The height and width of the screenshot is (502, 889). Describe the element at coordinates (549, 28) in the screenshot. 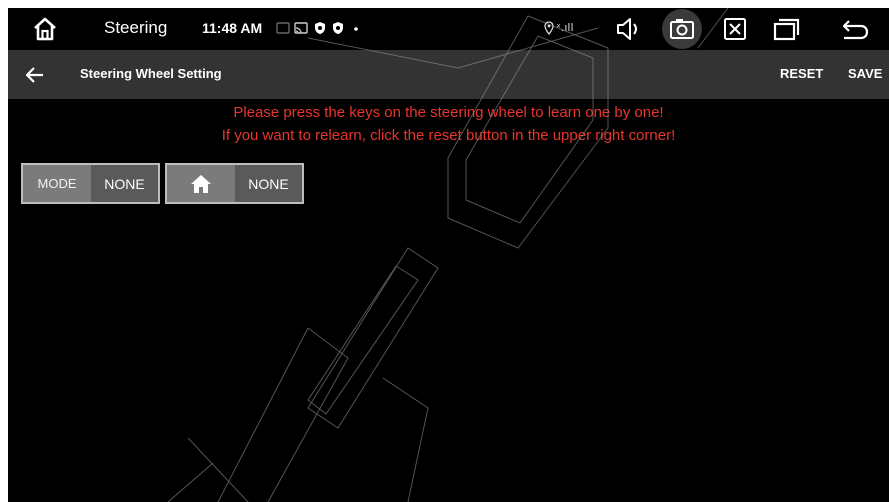

I see `location-icon` at that location.